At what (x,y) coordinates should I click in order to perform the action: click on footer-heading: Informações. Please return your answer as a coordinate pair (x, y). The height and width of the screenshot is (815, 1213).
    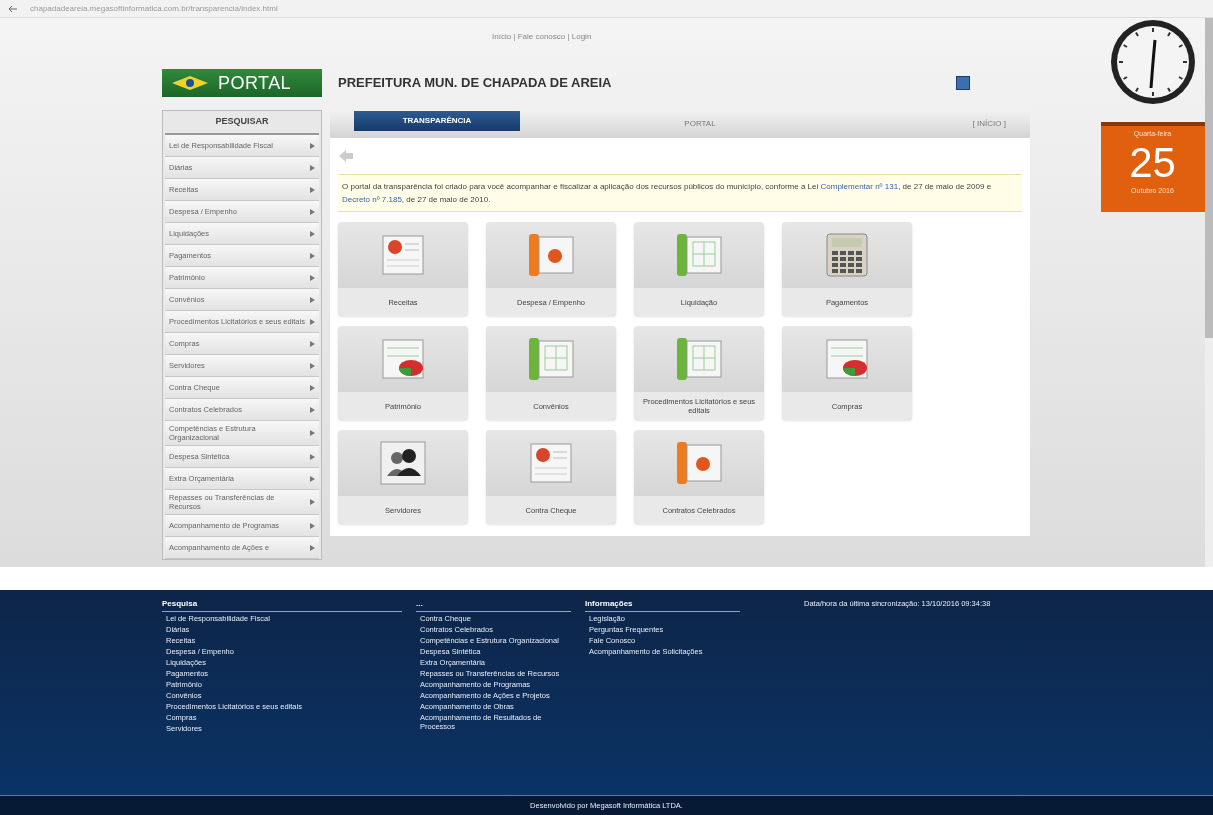
    Looking at the image, I should click on (662, 605).